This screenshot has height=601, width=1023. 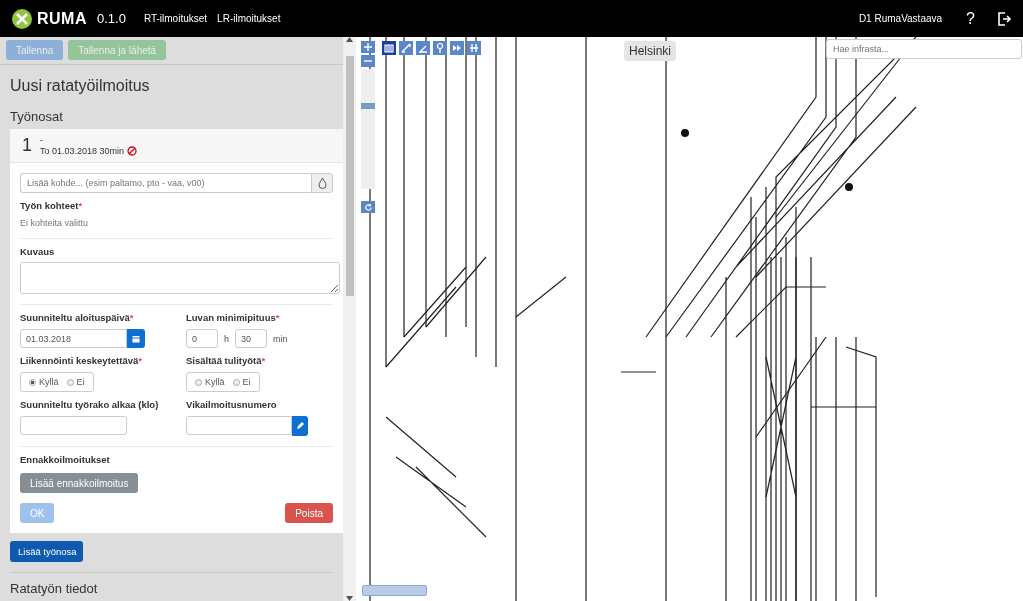 I want to click on calendar-icon, so click(x=136, y=338).